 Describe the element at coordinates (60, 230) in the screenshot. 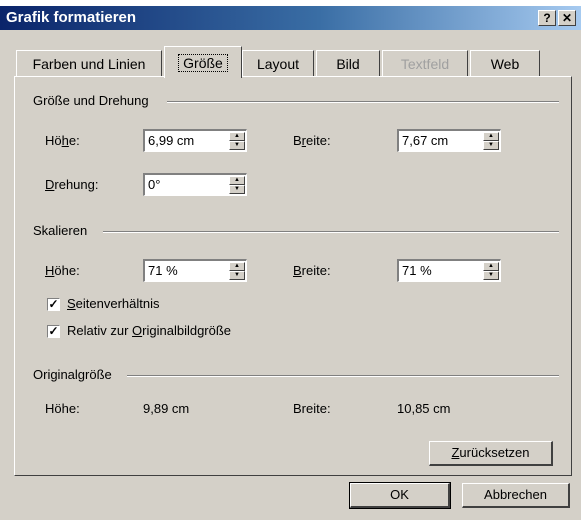

I see `group-title-scale: Skalieren` at that location.